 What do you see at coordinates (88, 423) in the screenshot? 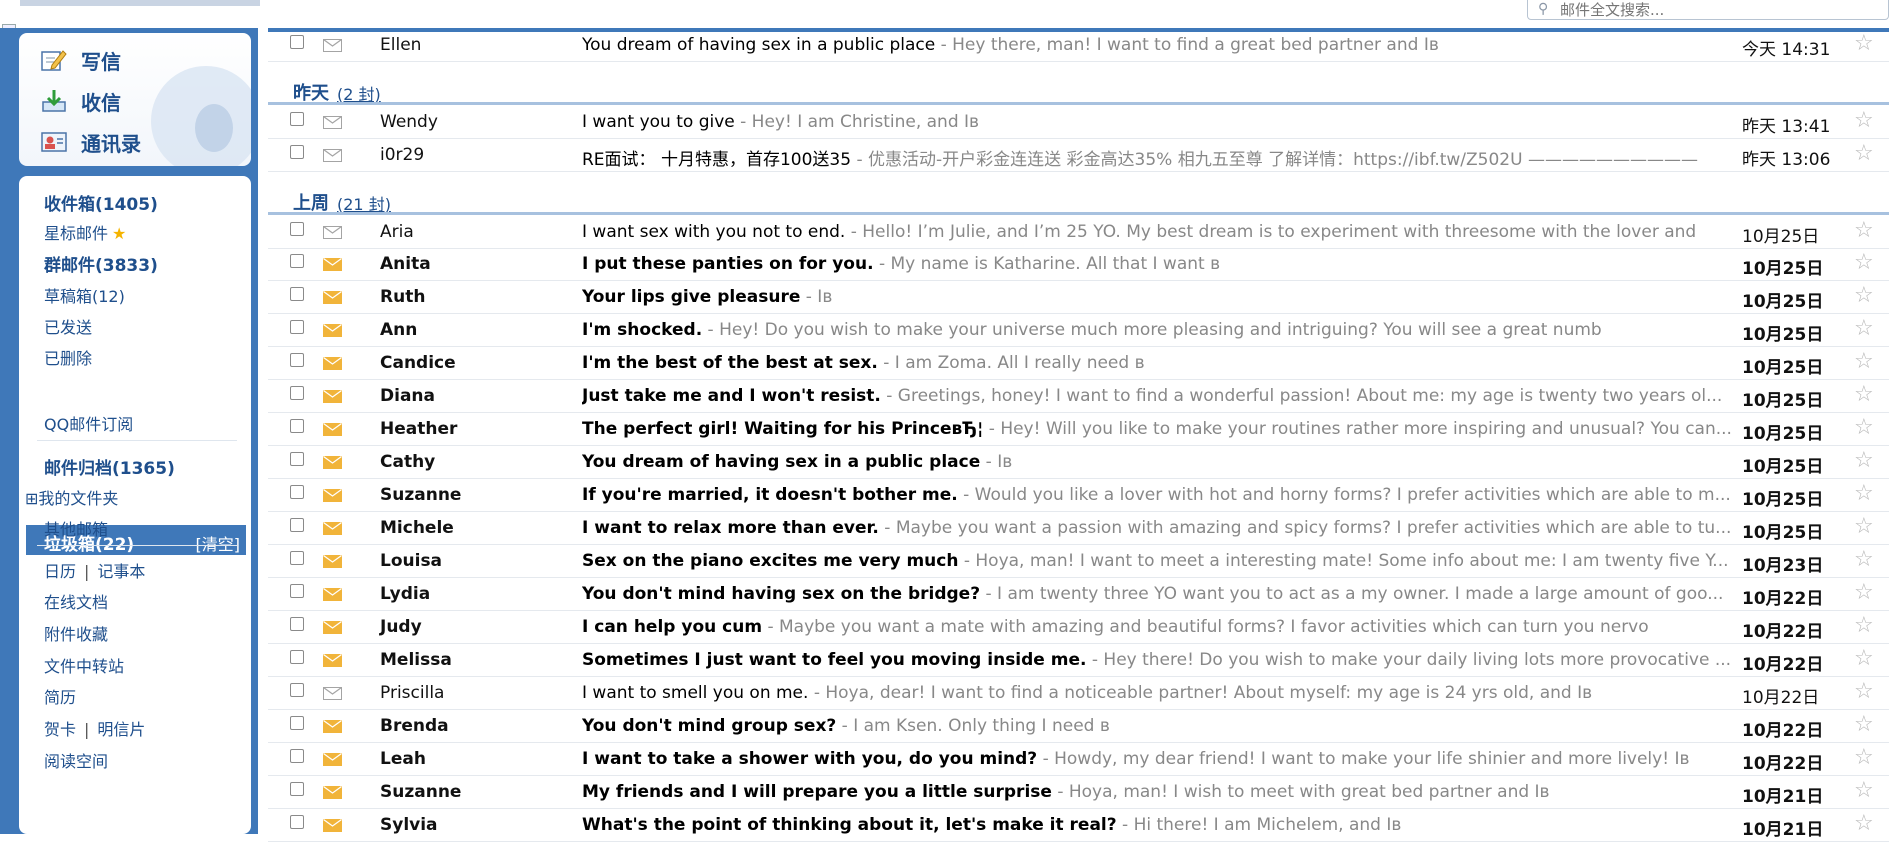
I see `nav-qq-subscription: QQ邮件订阅` at bounding box center [88, 423].